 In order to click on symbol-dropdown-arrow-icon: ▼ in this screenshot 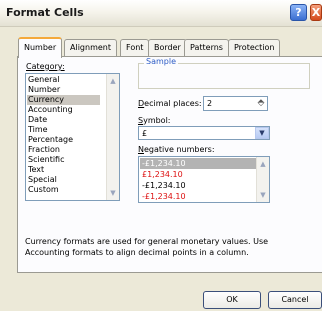, I will do `click(262, 133)`.